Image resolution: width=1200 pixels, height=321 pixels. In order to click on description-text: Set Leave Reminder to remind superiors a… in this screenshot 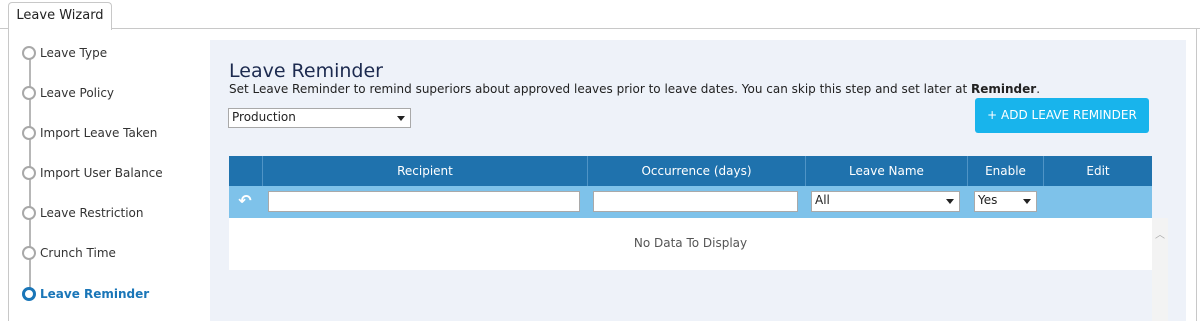, I will do `click(600, 89)`.